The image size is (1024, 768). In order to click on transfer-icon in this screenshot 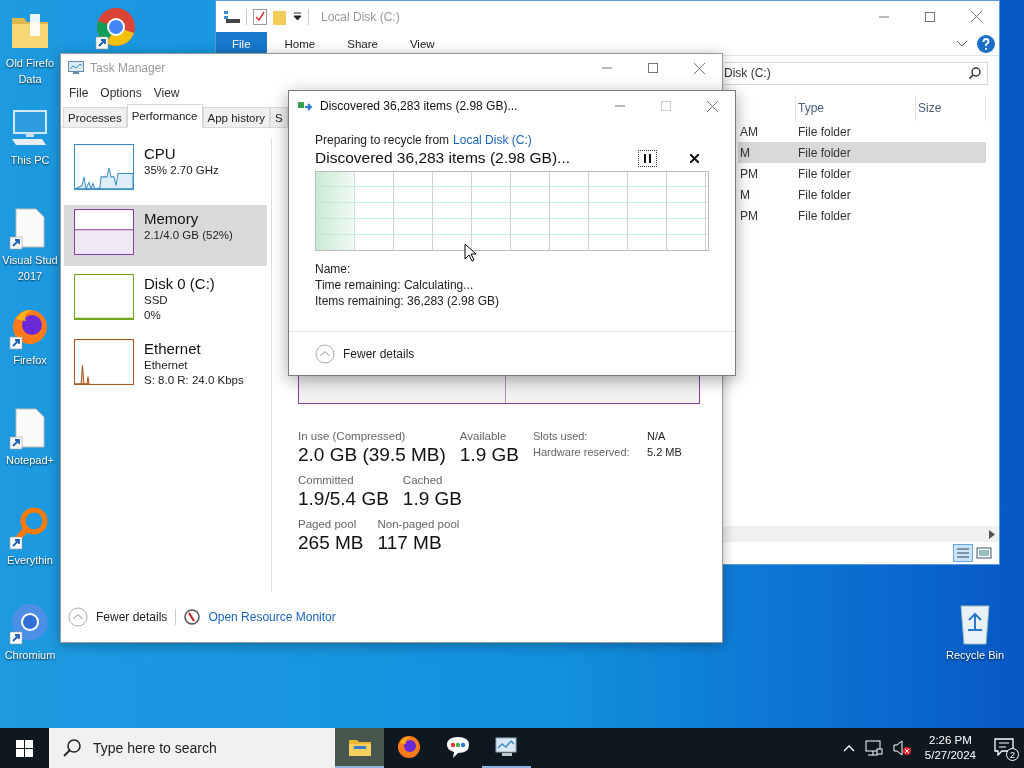, I will do `click(306, 106)`.